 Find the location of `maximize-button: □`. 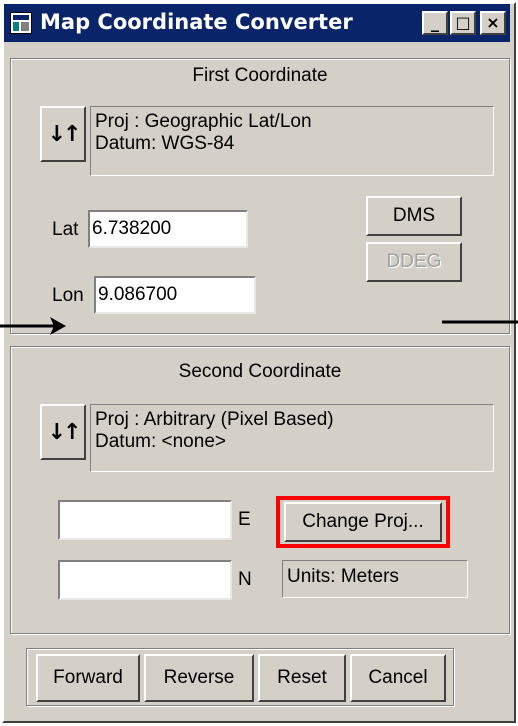

maximize-button: □ is located at coordinates (463, 23).